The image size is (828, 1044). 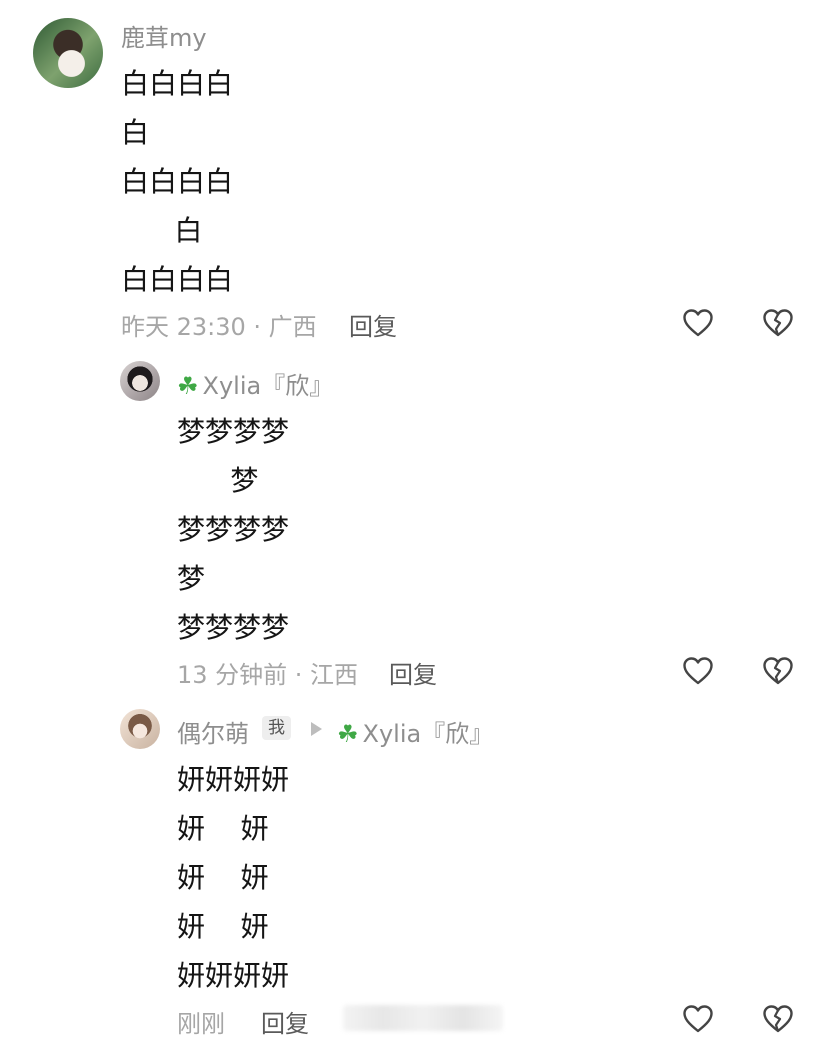 I want to click on reply-arrow-icon, so click(x=316, y=729).